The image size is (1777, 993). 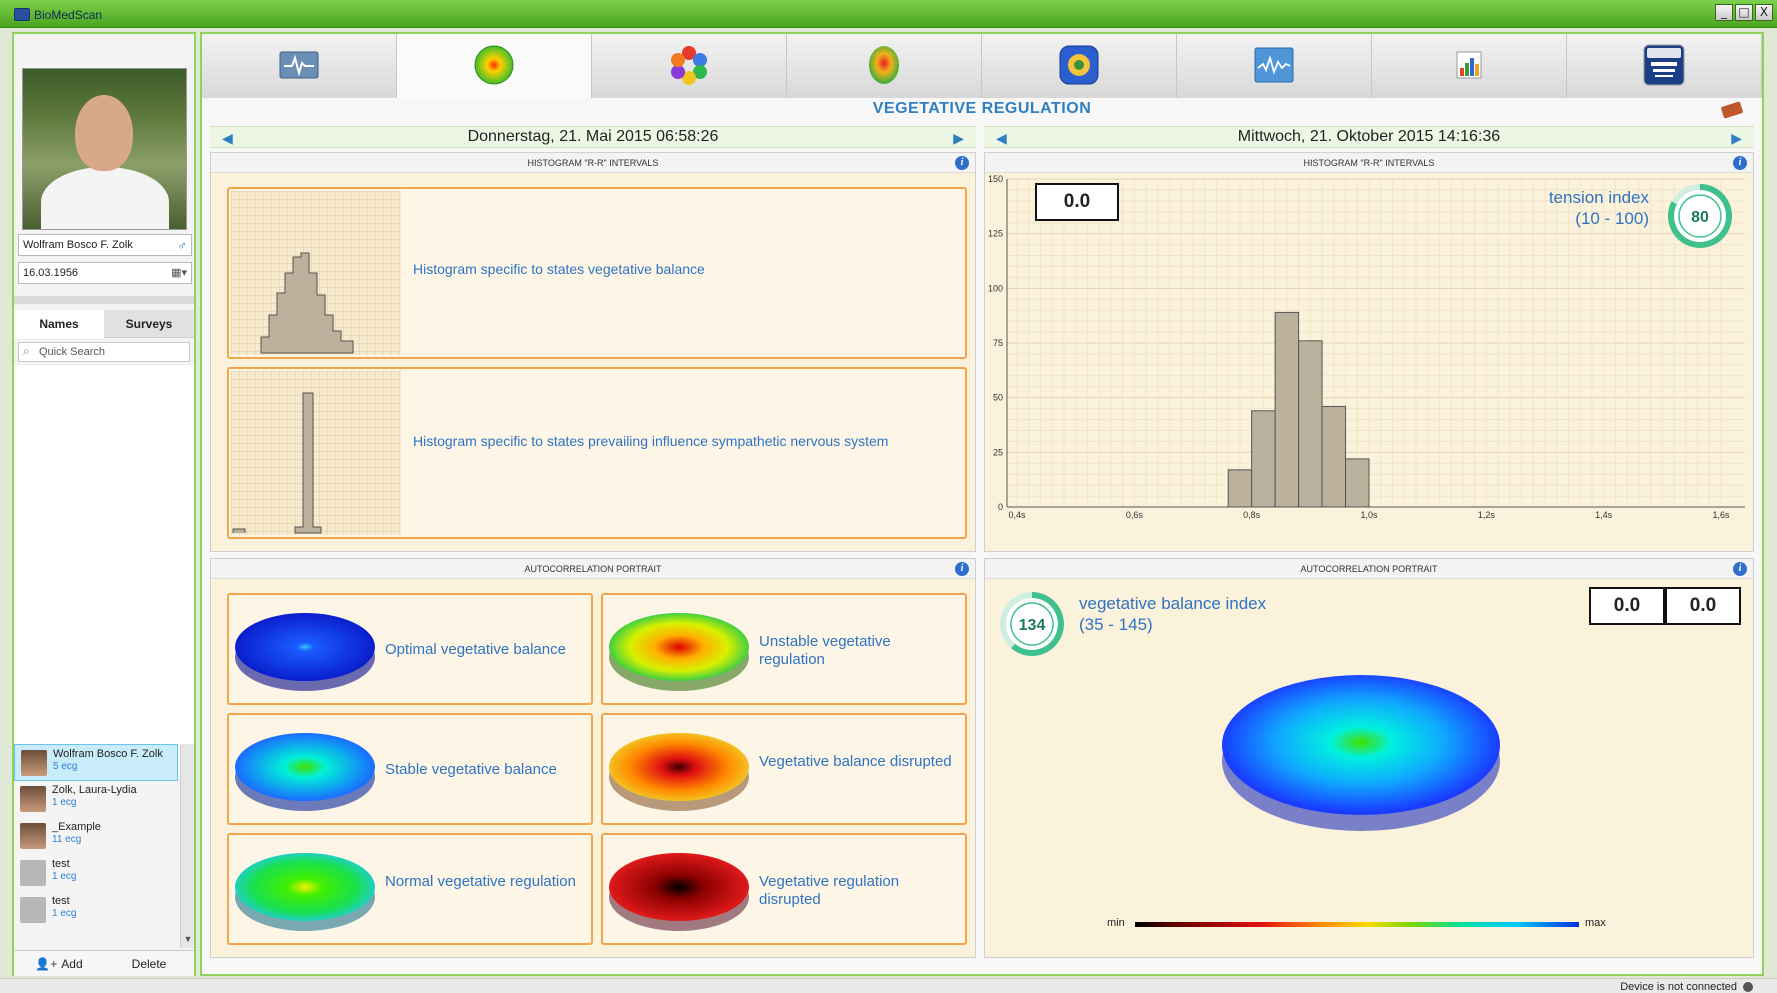 I want to click on color-scale-bar, so click(x=1357, y=924).